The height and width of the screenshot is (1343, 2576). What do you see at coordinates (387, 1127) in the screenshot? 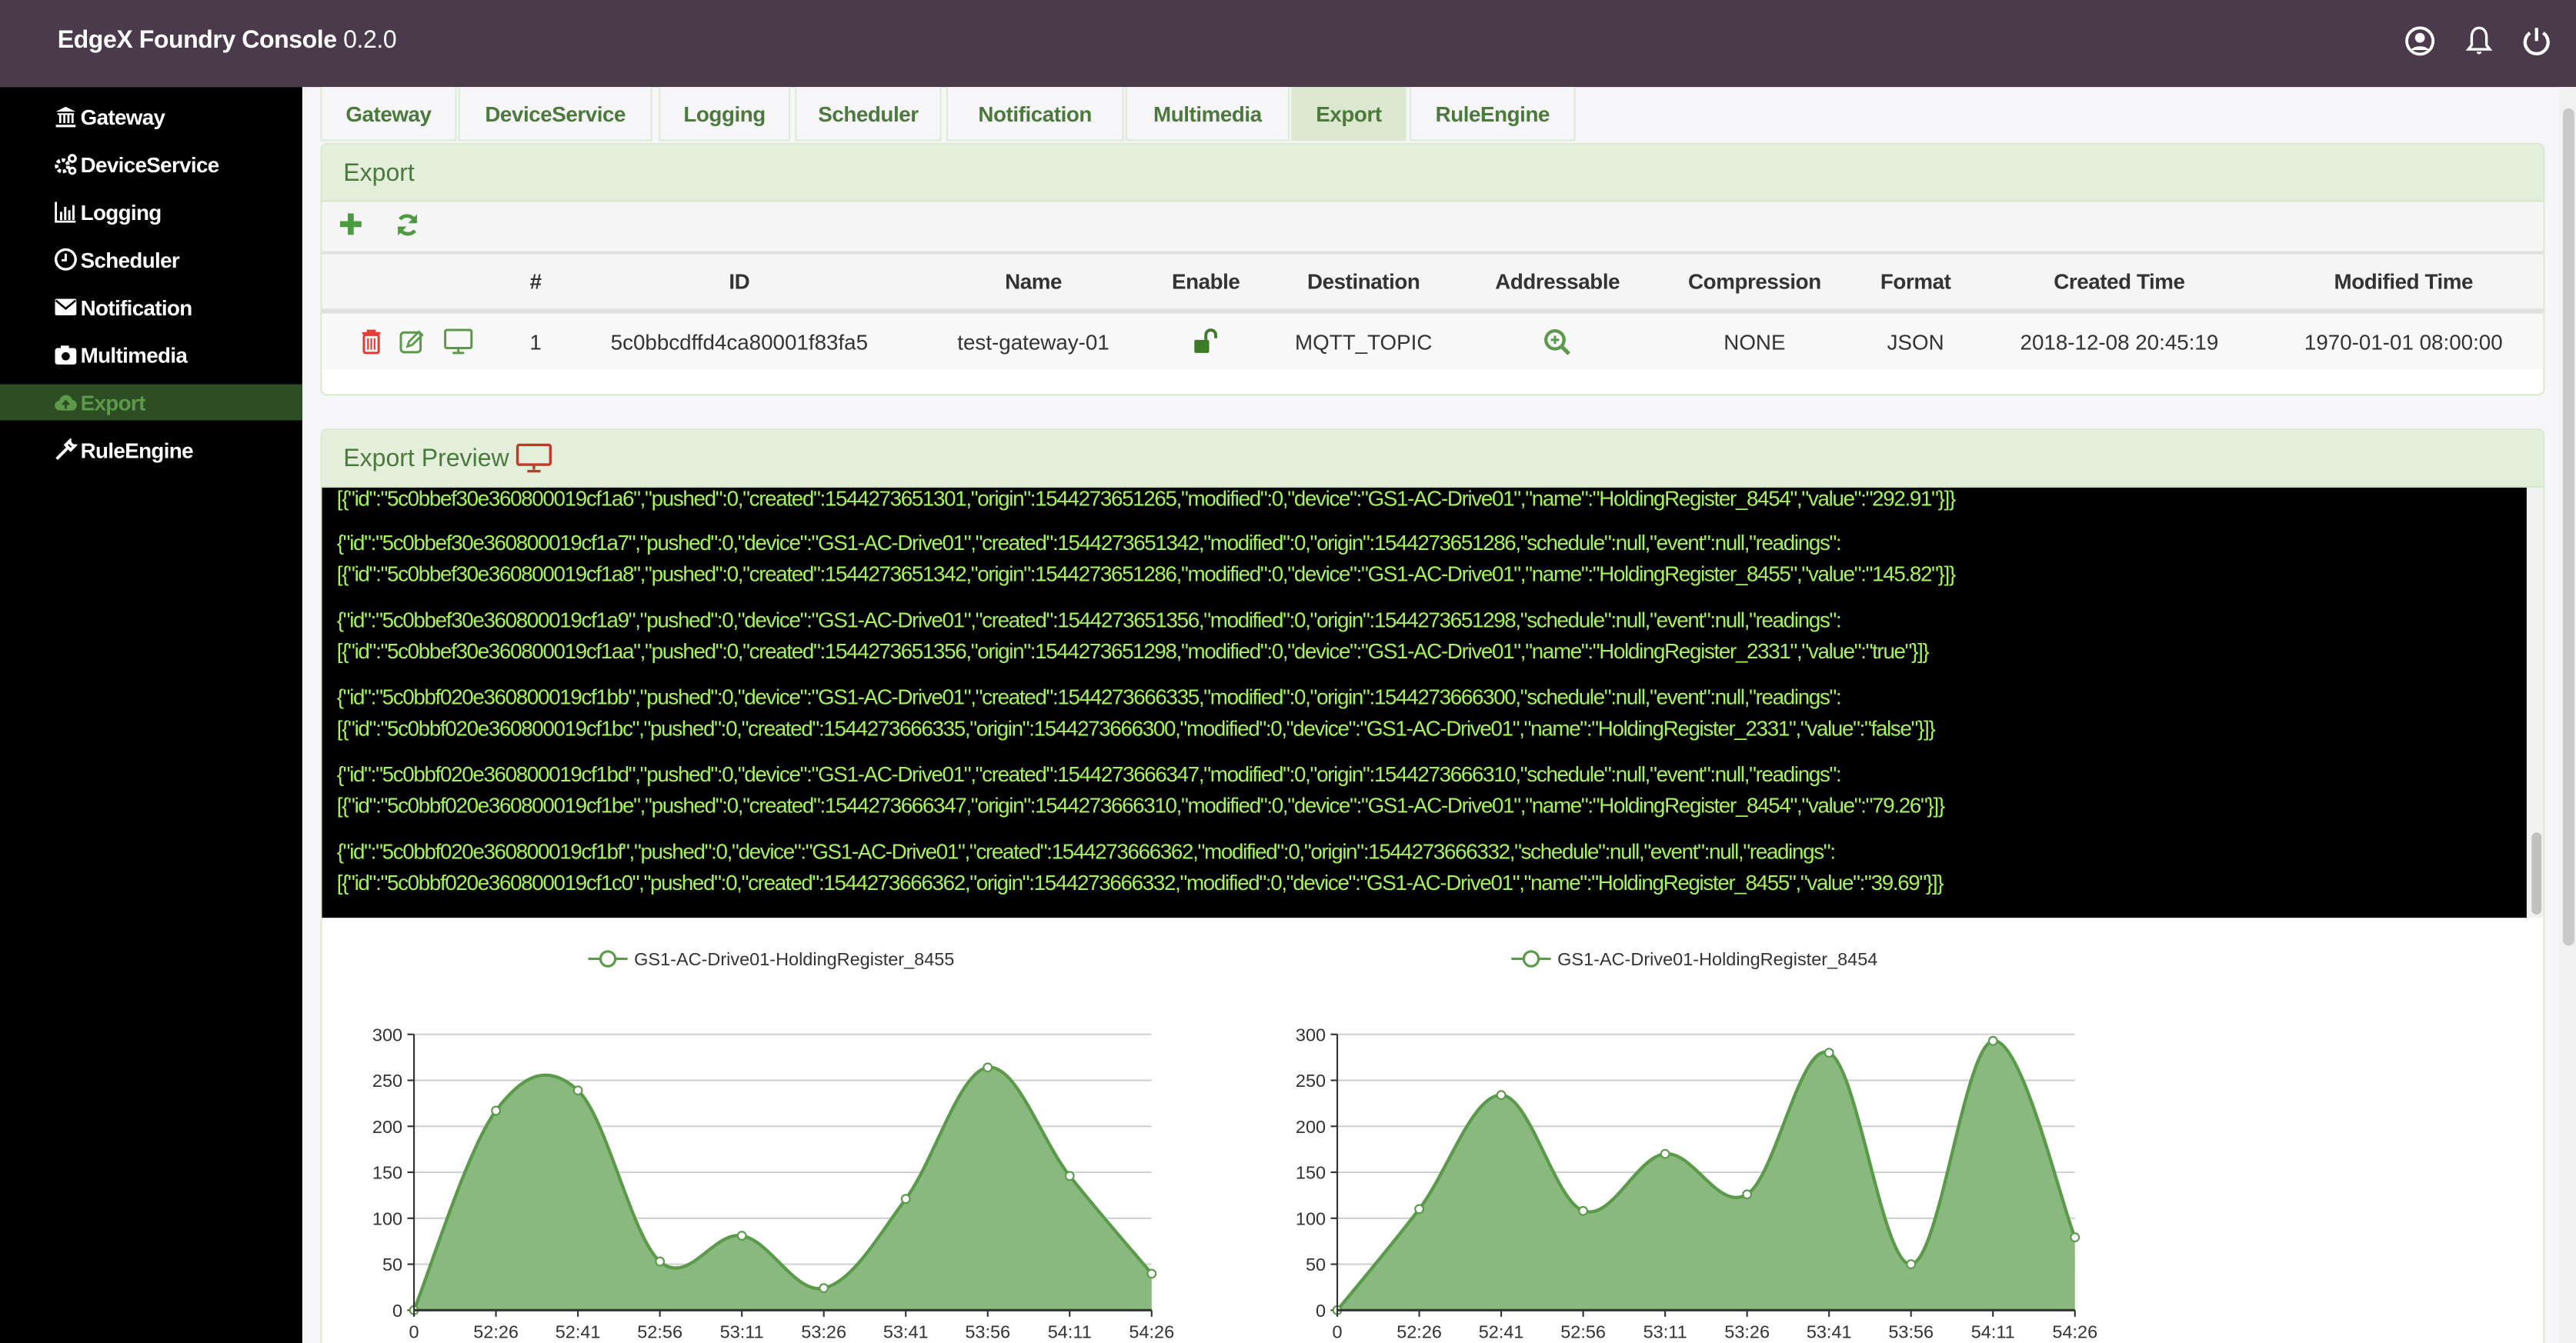
I see `y-tick-label: 200` at bounding box center [387, 1127].